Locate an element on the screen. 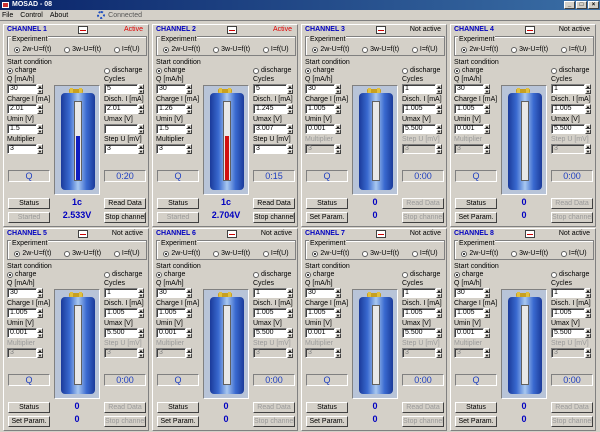 Image resolution: width=600 pixels, height=432 pixels. close-button: × is located at coordinates (593, 5).